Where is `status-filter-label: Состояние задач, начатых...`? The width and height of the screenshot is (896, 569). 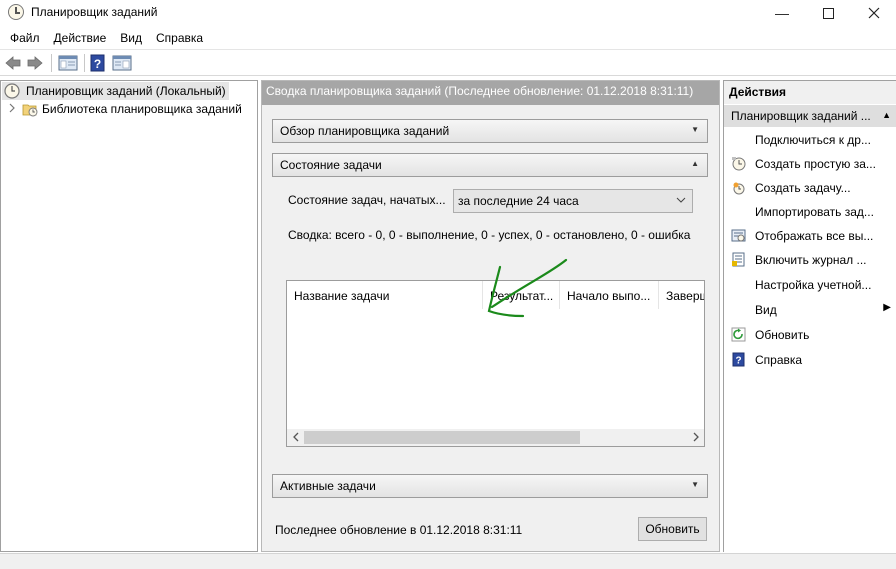 status-filter-label: Состояние задач, начатых... is located at coordinates (367, 200).